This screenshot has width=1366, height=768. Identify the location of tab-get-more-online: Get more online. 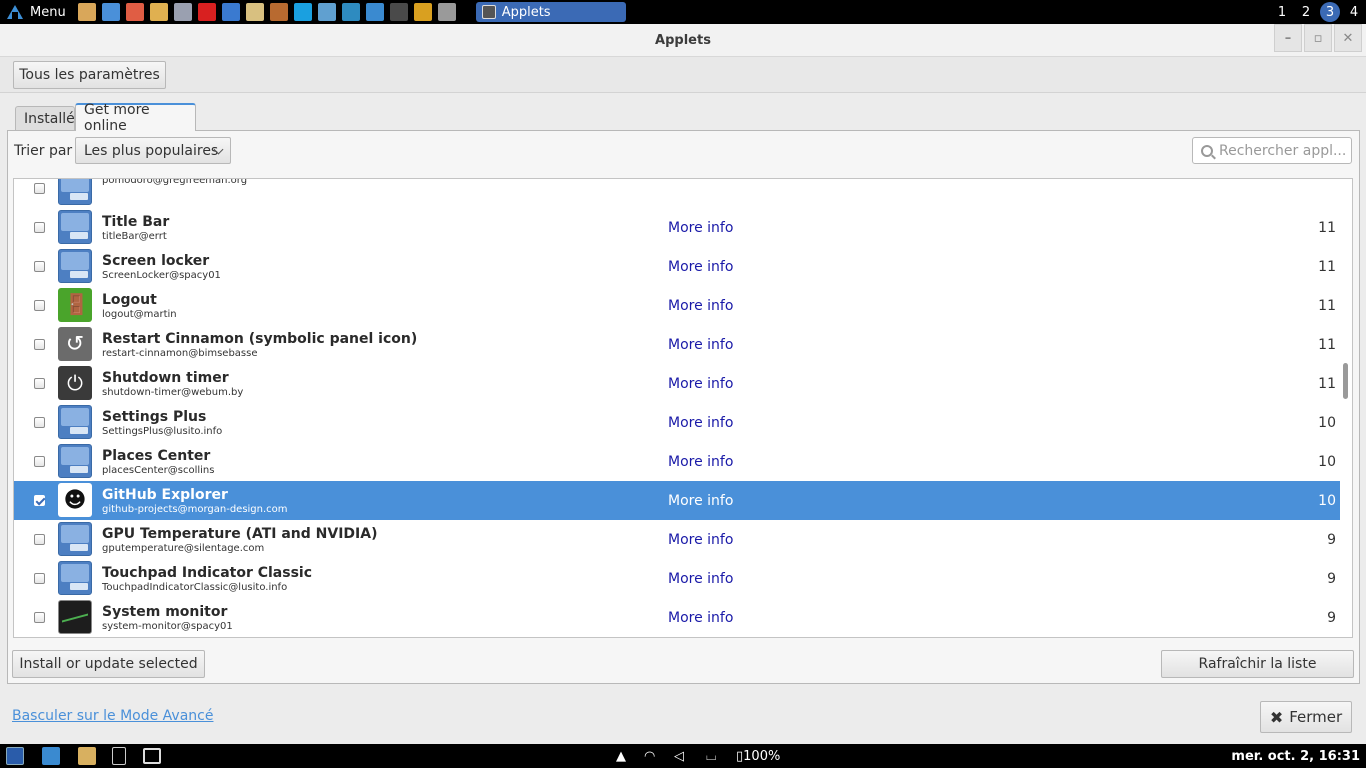
(135, 118).